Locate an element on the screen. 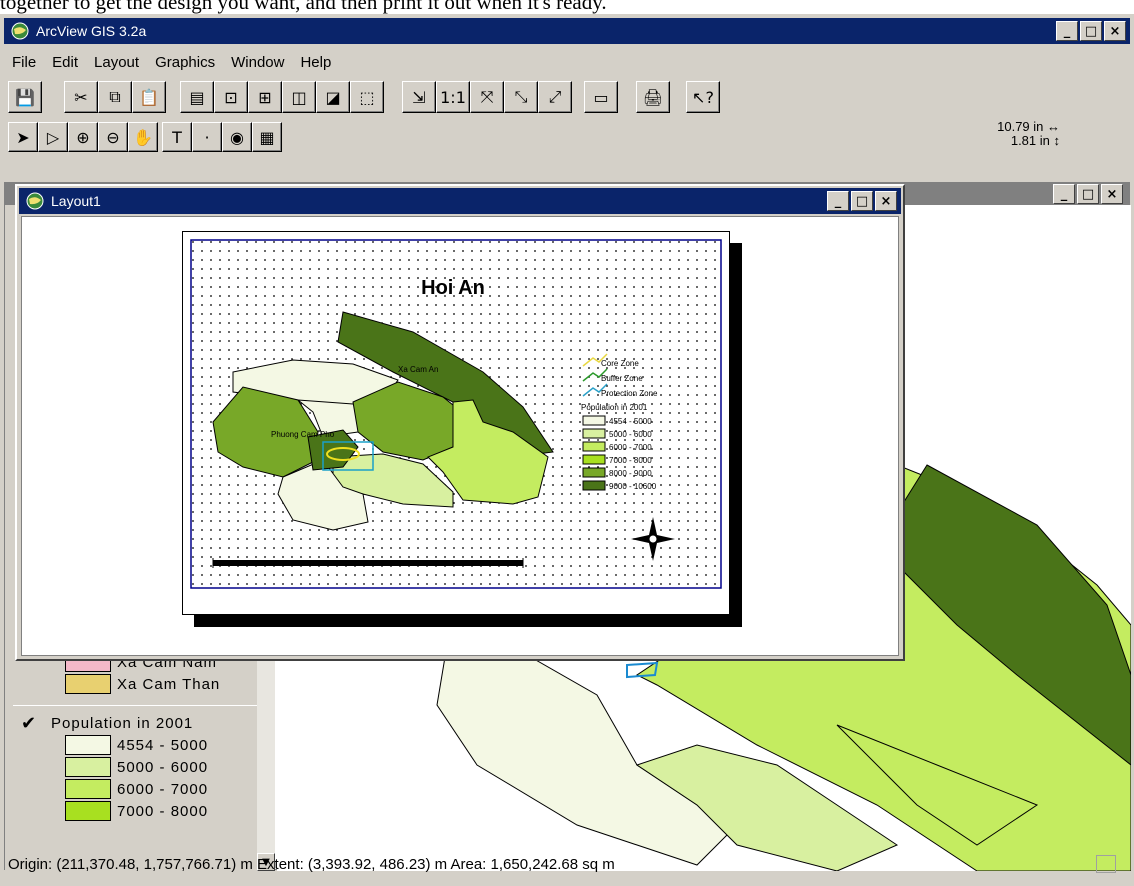  menu-edit: Edit is located at coordinates (65, 62).